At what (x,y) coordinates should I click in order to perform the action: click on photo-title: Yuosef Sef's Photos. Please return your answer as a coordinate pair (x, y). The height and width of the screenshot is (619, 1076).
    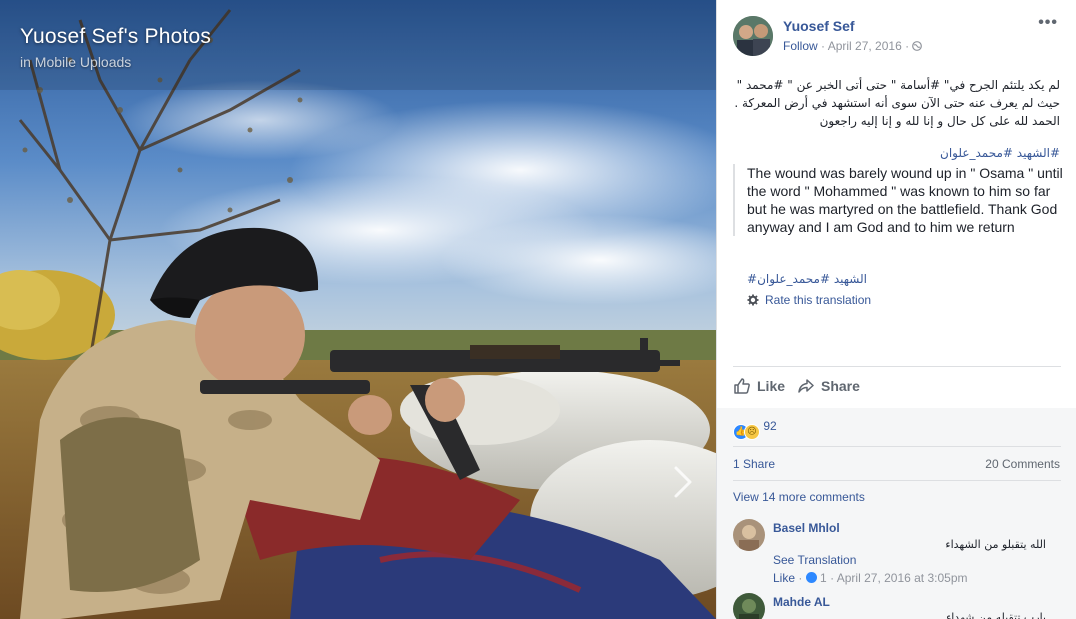
    Looking at the image, I should click on (116, 36).